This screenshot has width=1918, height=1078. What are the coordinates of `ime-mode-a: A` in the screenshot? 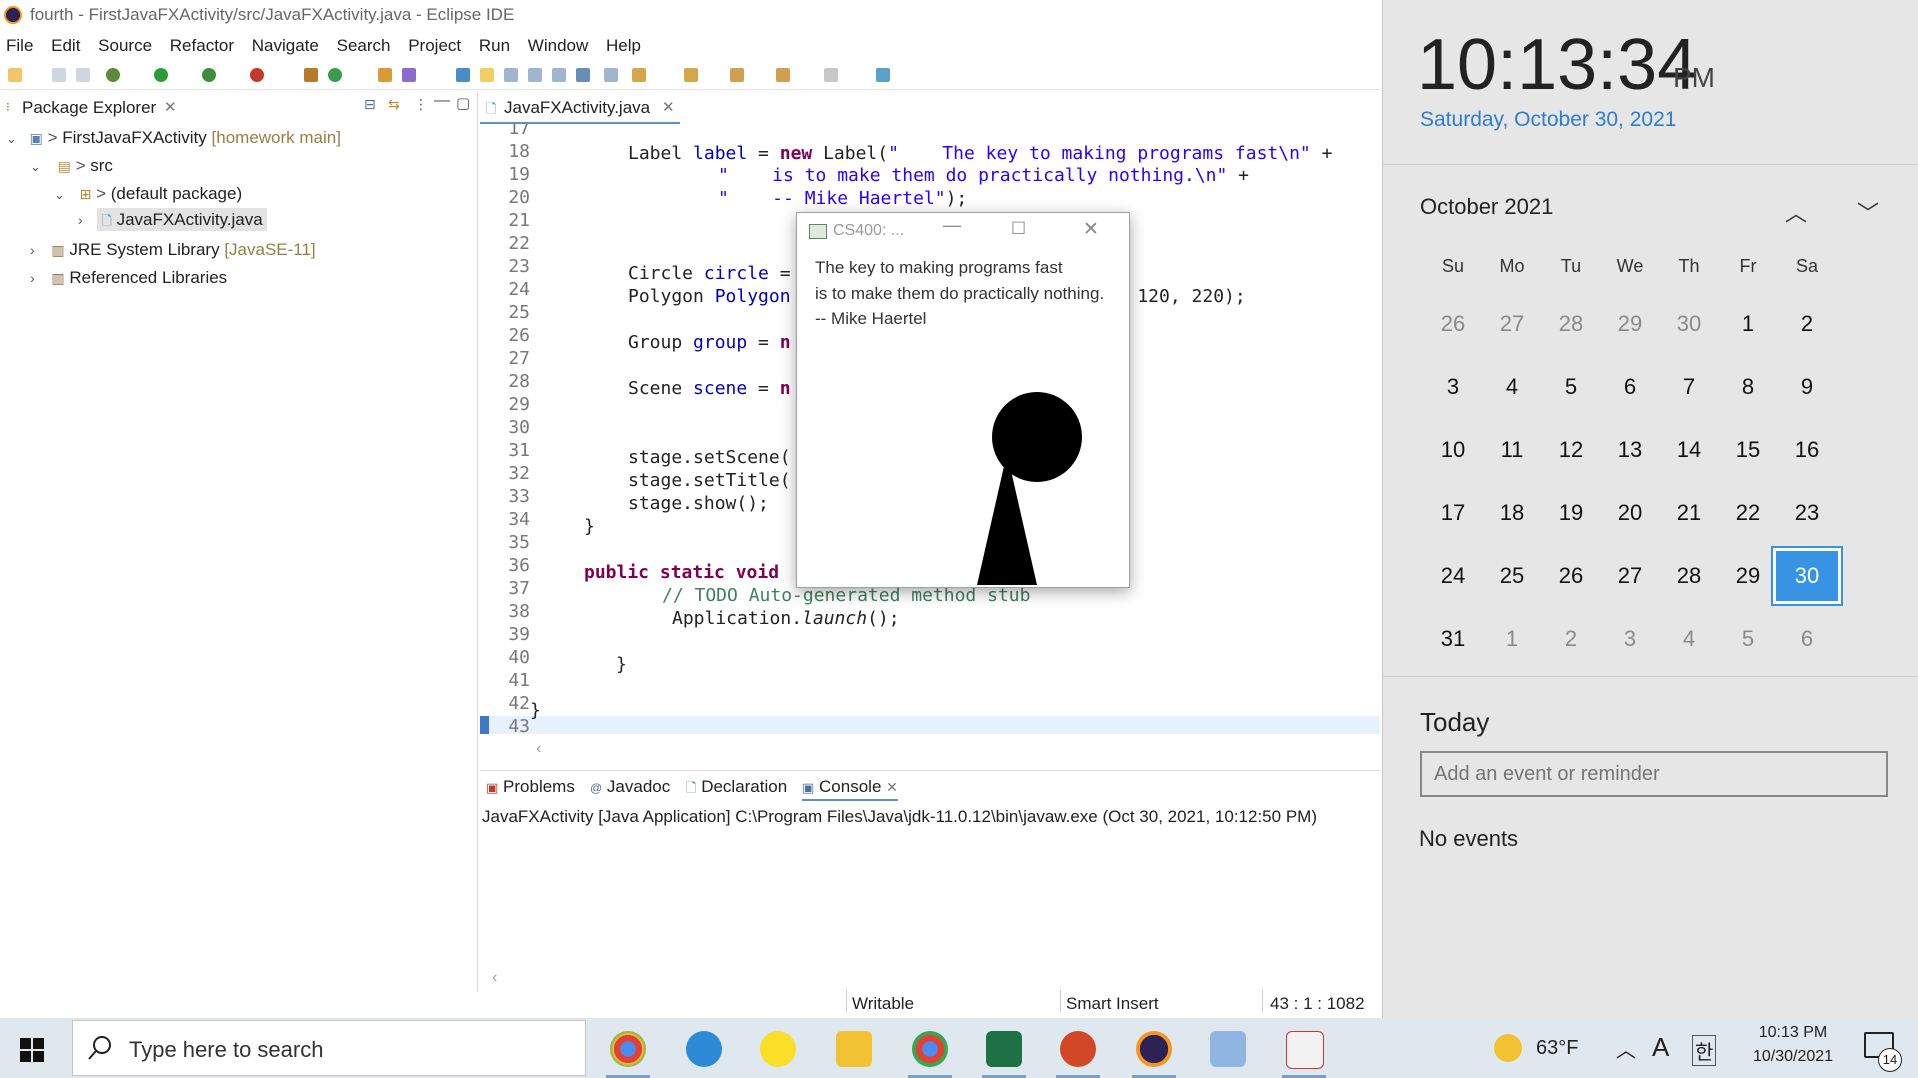 It's located at (1660, 1047).